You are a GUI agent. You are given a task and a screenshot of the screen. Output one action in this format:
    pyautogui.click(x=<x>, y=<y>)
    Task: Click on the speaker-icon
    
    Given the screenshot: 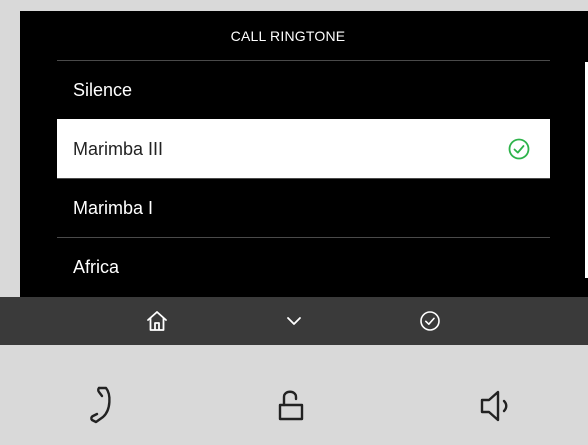 What is the action you would take?
    pyautogui.click(x=494, y=406)
    